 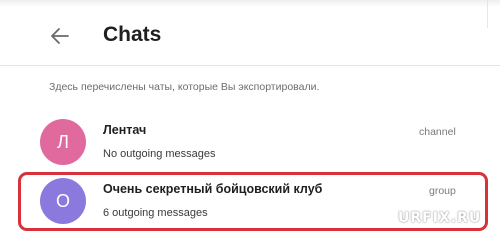 What do you see at coordinates (63, 142) in the screenshot?
I see `avatar: Л` at bounding box center [63, 142].